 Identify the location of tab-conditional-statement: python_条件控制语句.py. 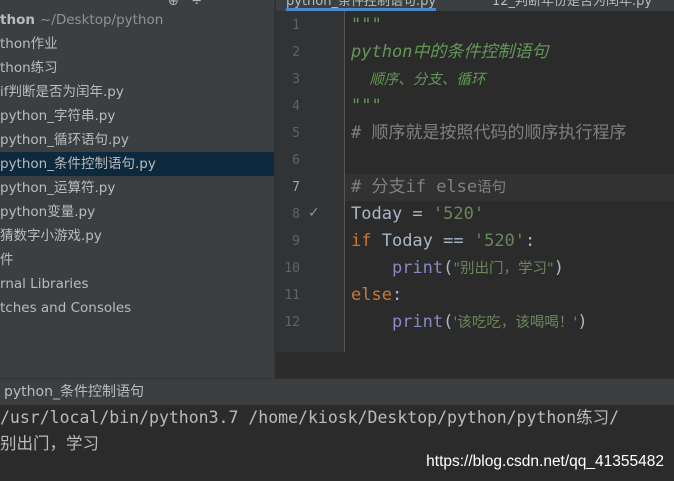
(361, 5).